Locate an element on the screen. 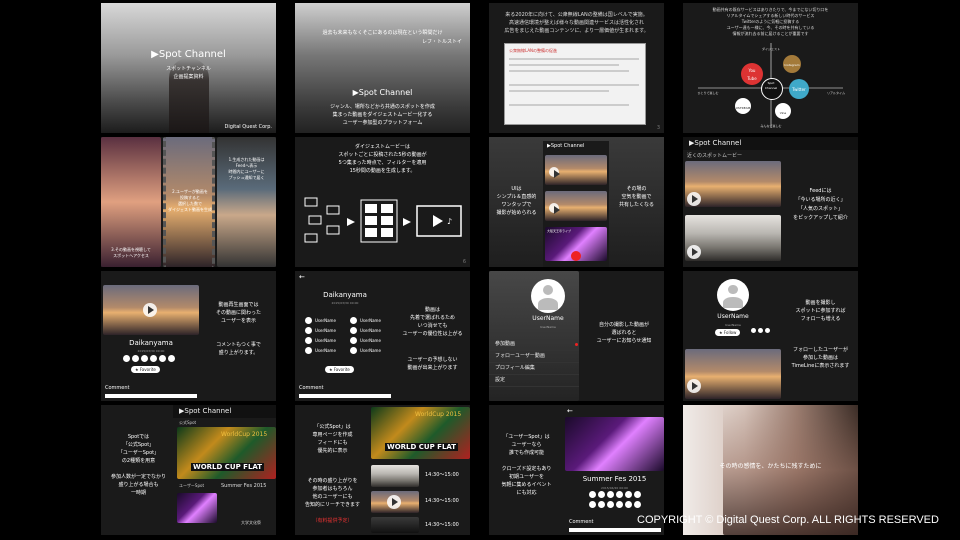 The height and width of the screenshot is (540, 960). player-text1: 動画再生画面では その動画に関わった ユーザーを表示 is located at coordinates (238, 313).